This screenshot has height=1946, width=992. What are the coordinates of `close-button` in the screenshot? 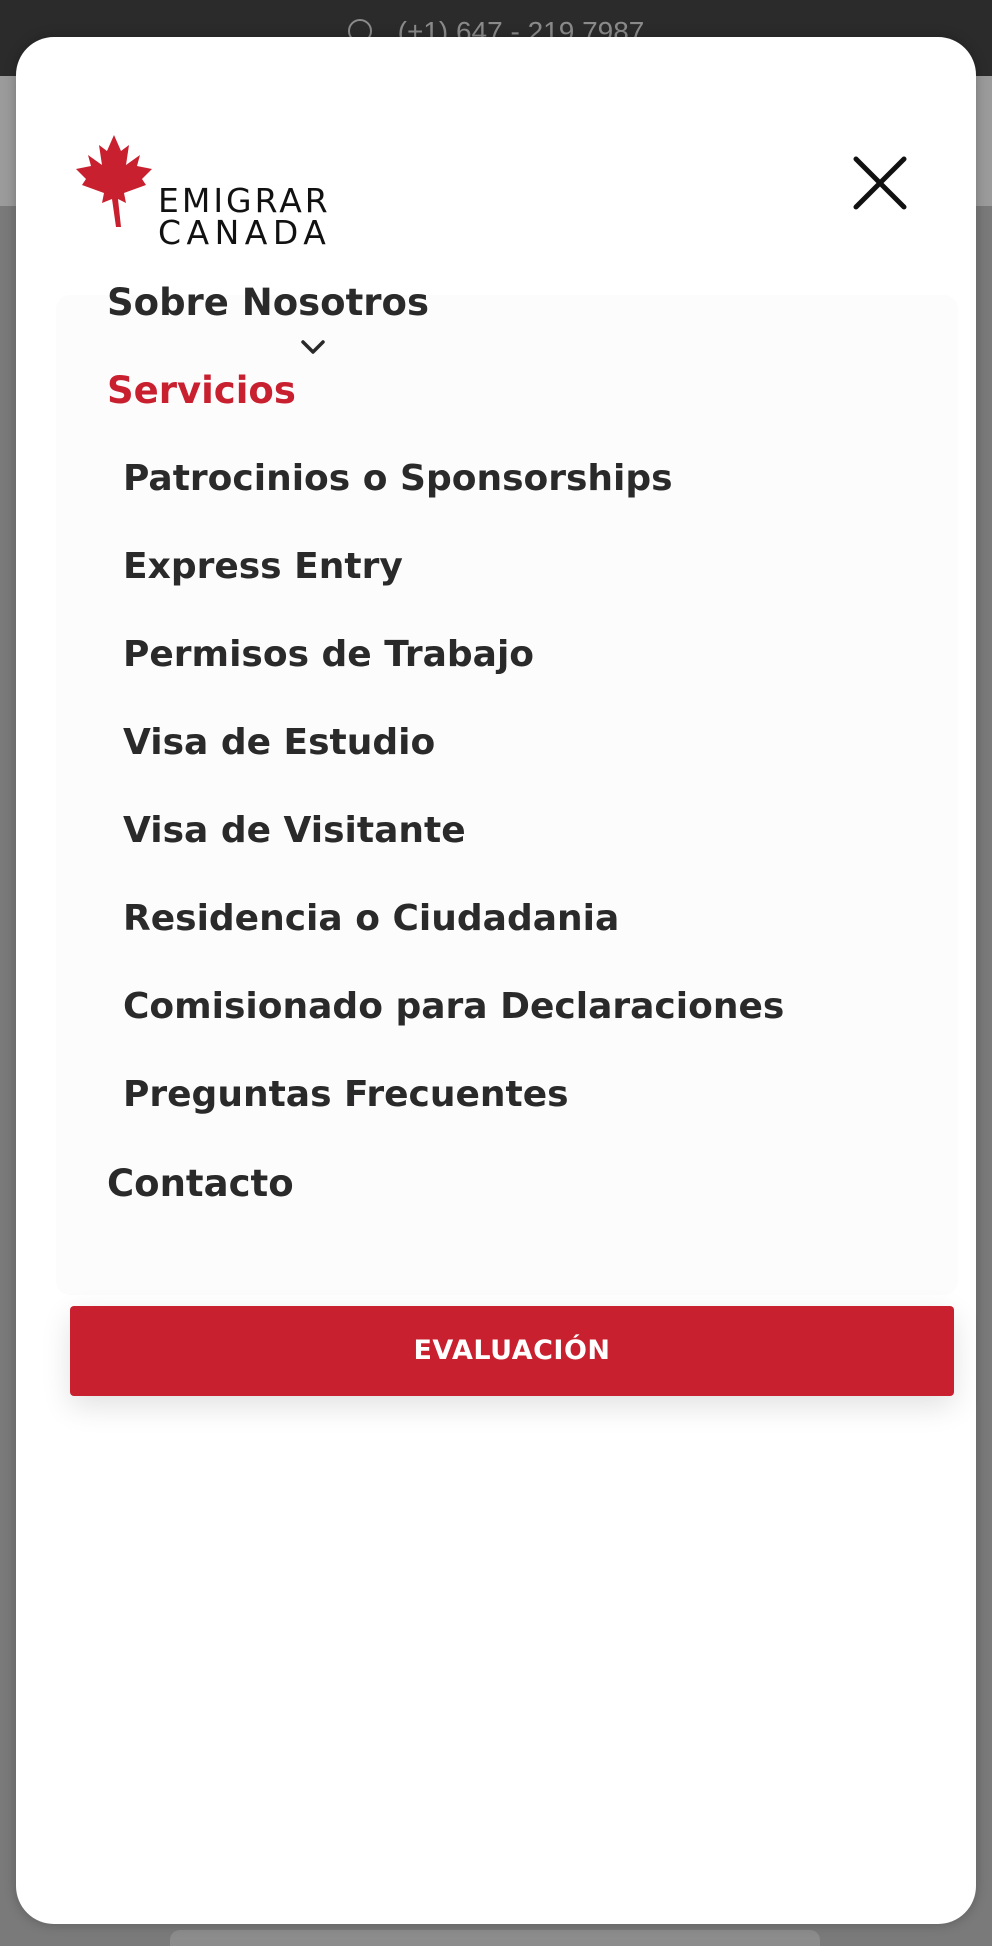 It's located at (880, 183).